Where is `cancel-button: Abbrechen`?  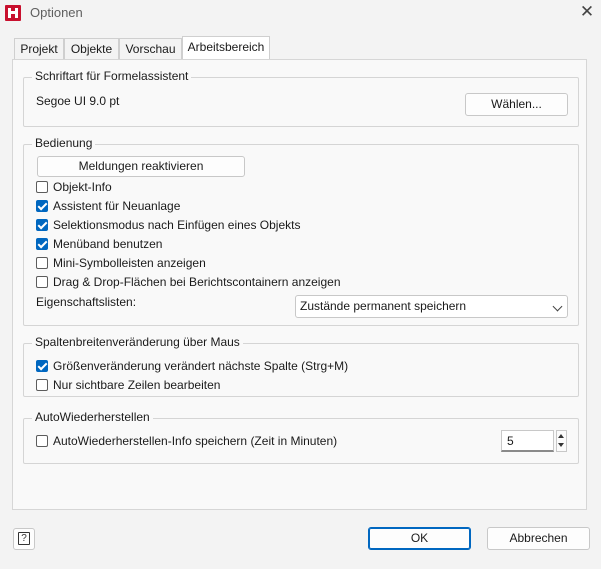
cancel-button: Abbrechen is located at coordinates (538, 538).